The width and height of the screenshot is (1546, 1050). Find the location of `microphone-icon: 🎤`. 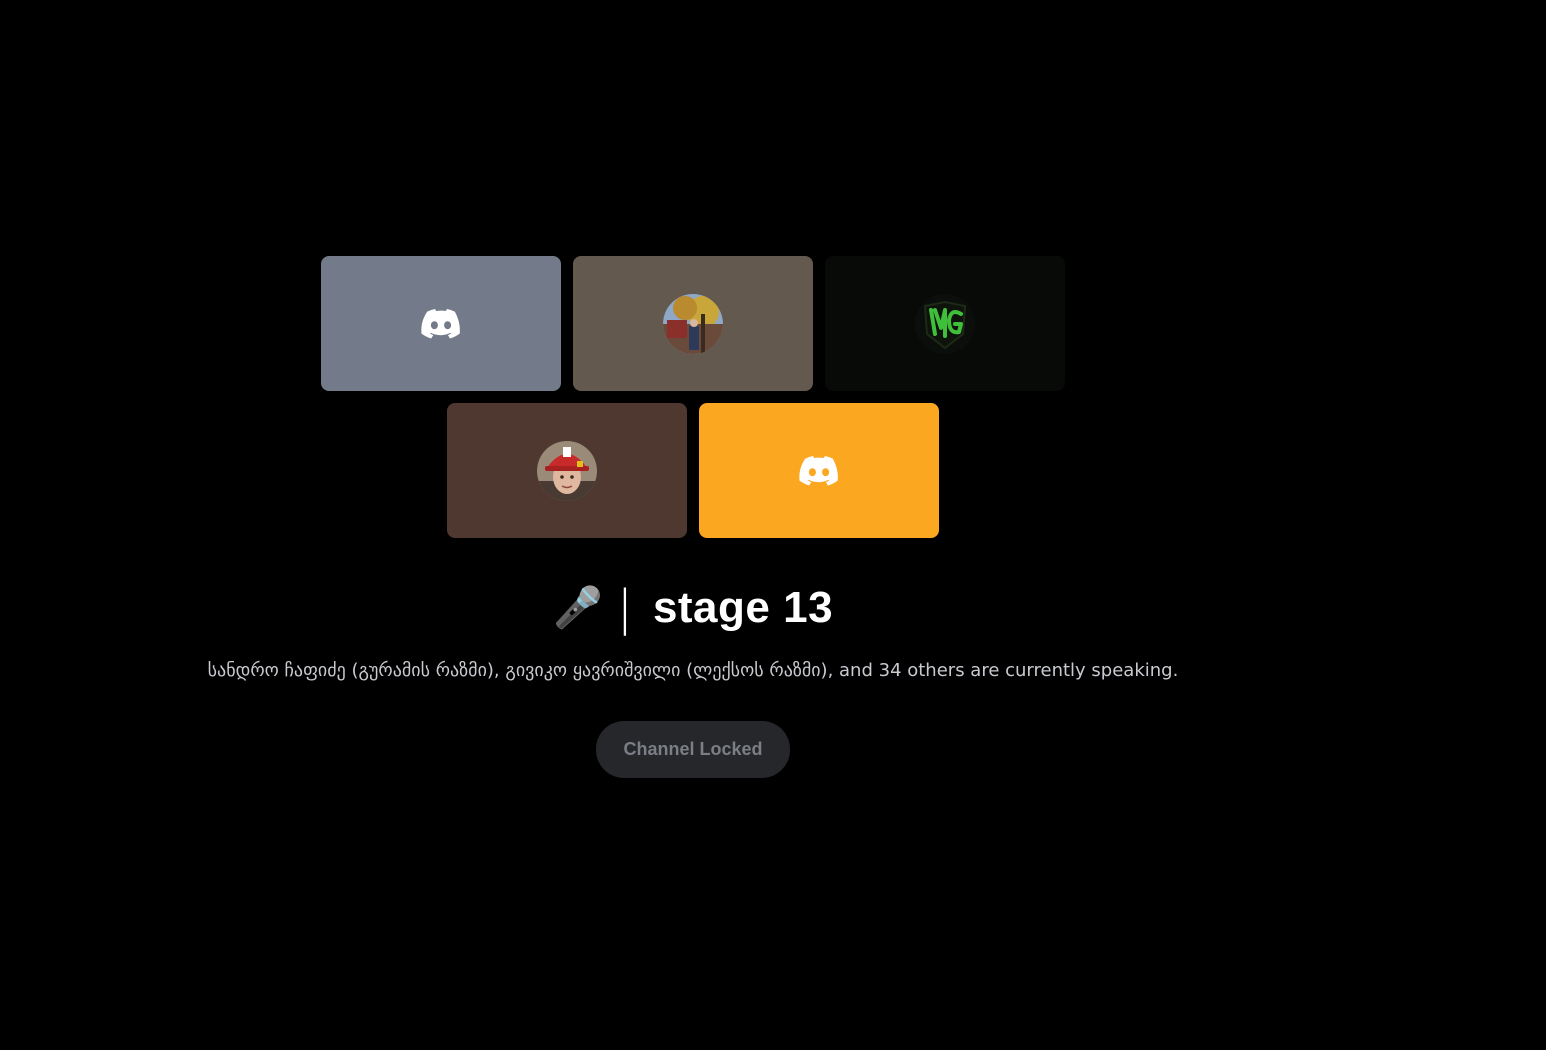

microphone-icon: 🎤 is located at coordinates (577, 608).